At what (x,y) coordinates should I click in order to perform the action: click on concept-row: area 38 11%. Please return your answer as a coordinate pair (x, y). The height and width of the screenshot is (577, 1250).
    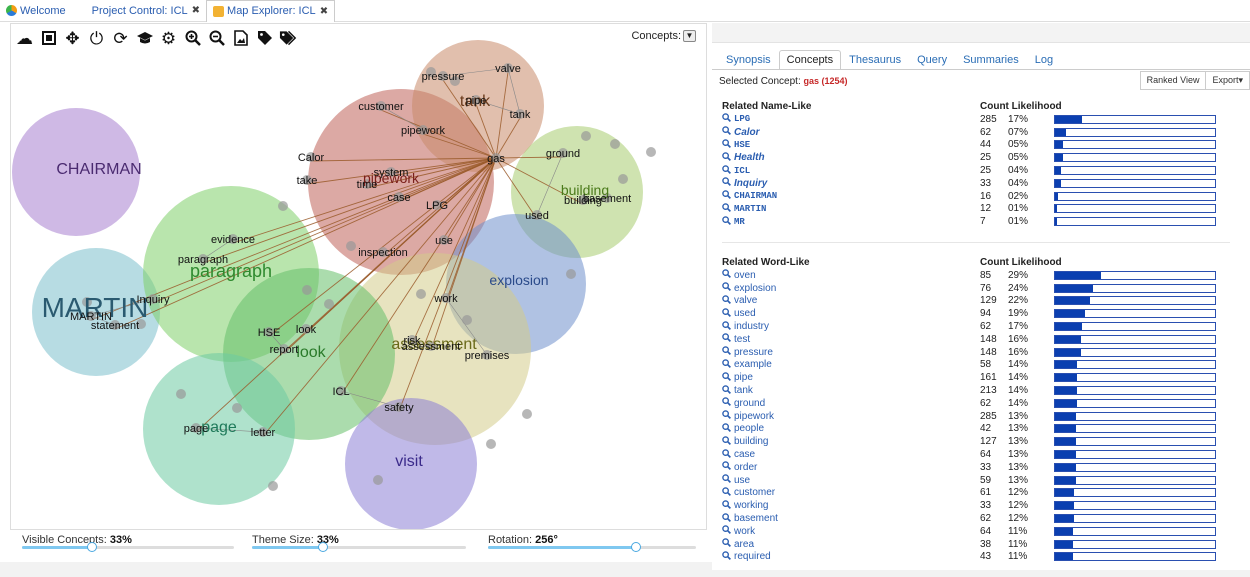
    Looking at the image, I should click on (977, 544).